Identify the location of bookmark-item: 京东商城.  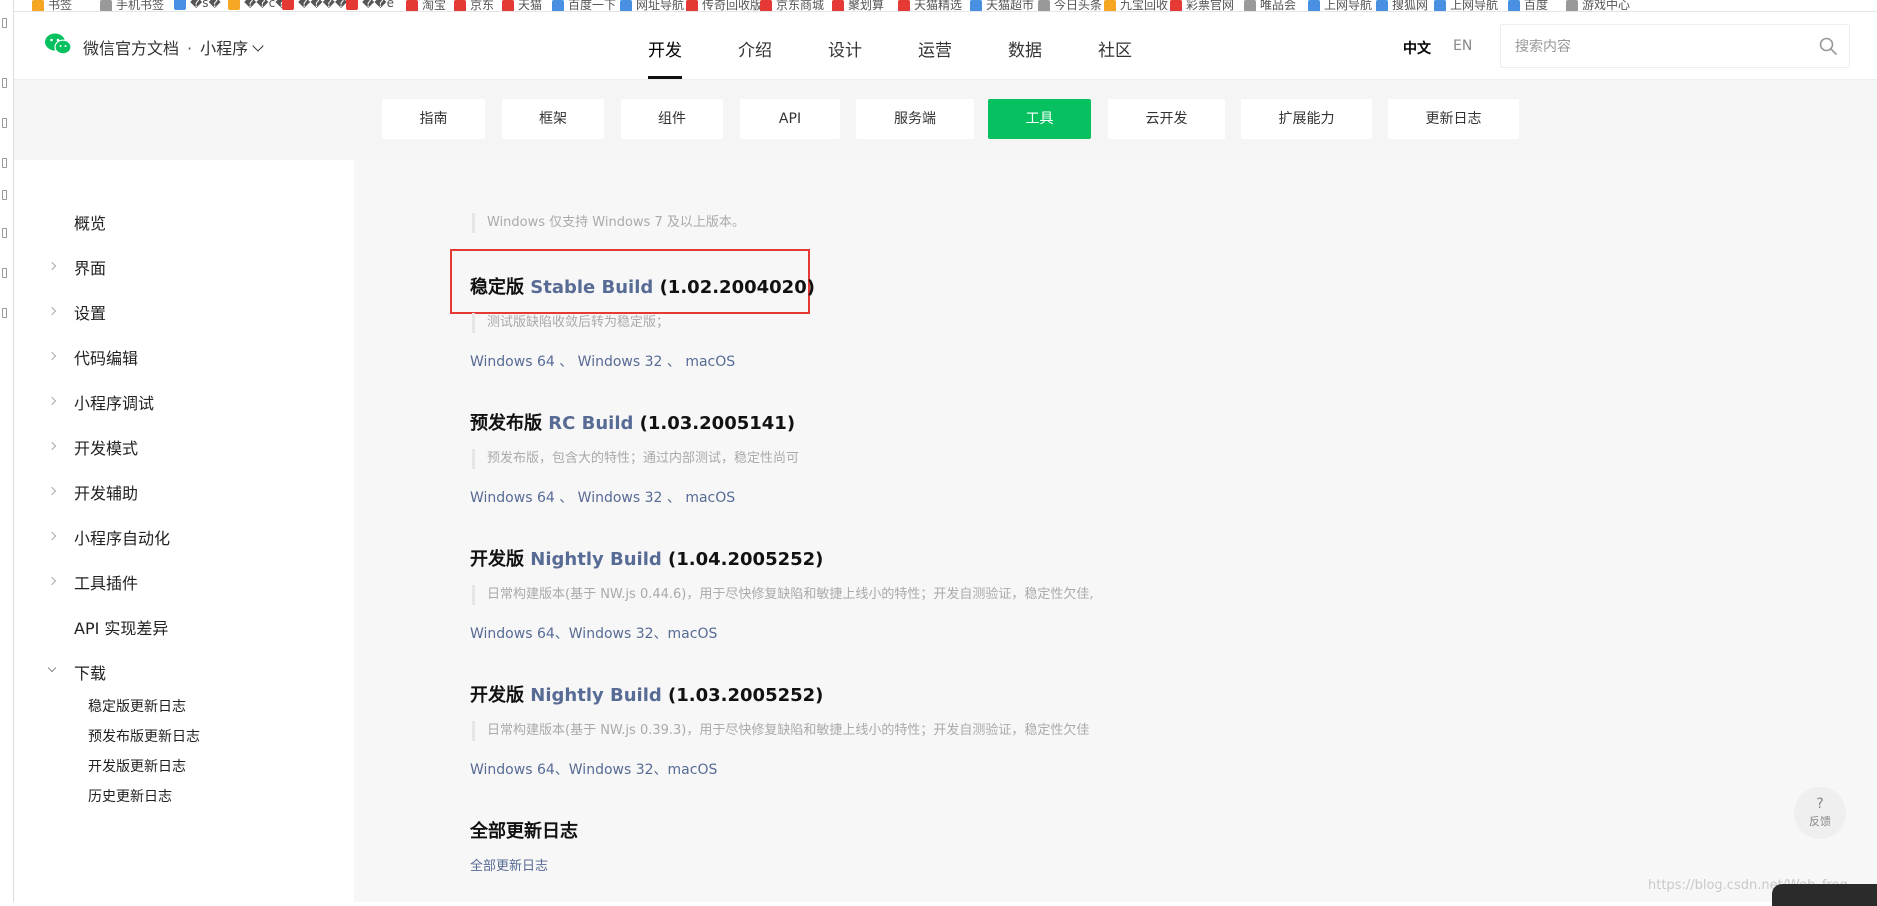
(792, 6).